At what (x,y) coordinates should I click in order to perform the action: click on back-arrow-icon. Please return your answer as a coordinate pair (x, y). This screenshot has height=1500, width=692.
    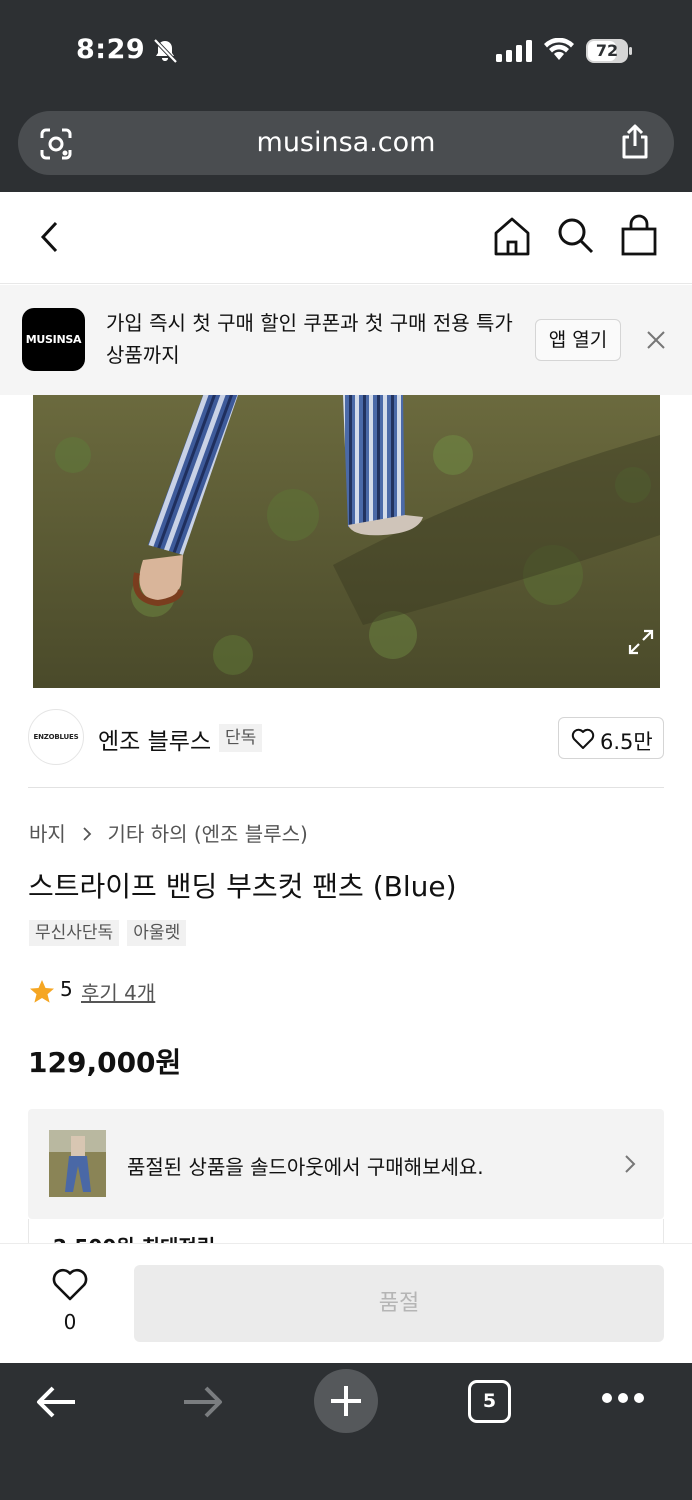
    Looking at the image, I should click on (50, 237).